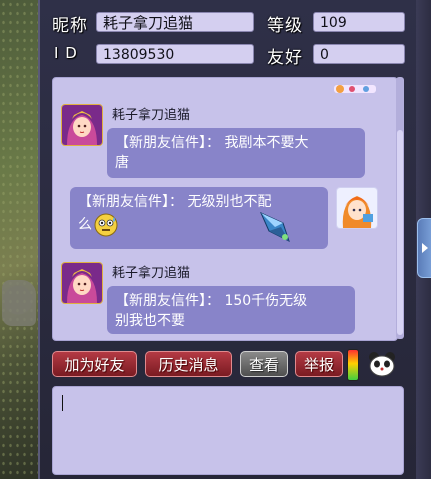 The width and height of the screenshot is (431, 479). What do you see at coordinates (175, 54) in the screenshot?
I see `id-field: 13809530` at bounding box center [175, 54].